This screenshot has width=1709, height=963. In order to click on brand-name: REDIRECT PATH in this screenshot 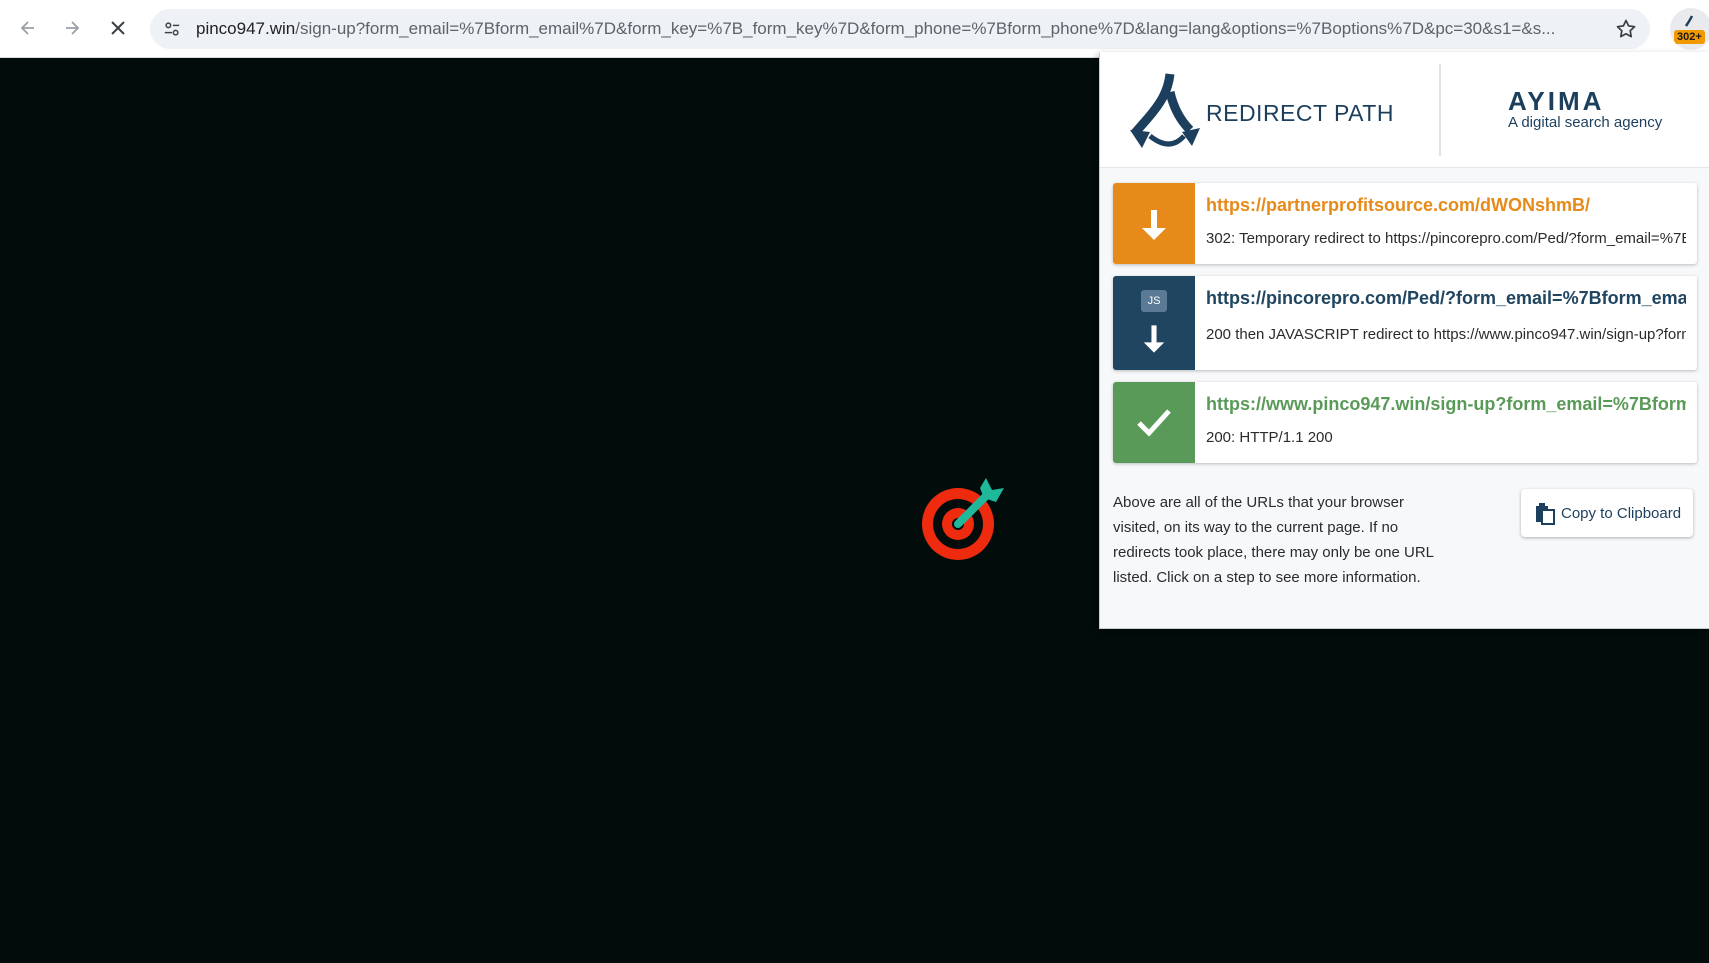, I will do `click(1300, 113)`.